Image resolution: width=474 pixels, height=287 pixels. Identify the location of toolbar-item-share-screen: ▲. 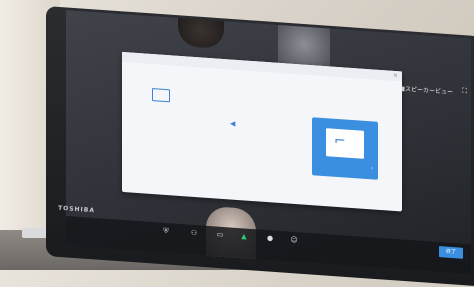
(244, 237).